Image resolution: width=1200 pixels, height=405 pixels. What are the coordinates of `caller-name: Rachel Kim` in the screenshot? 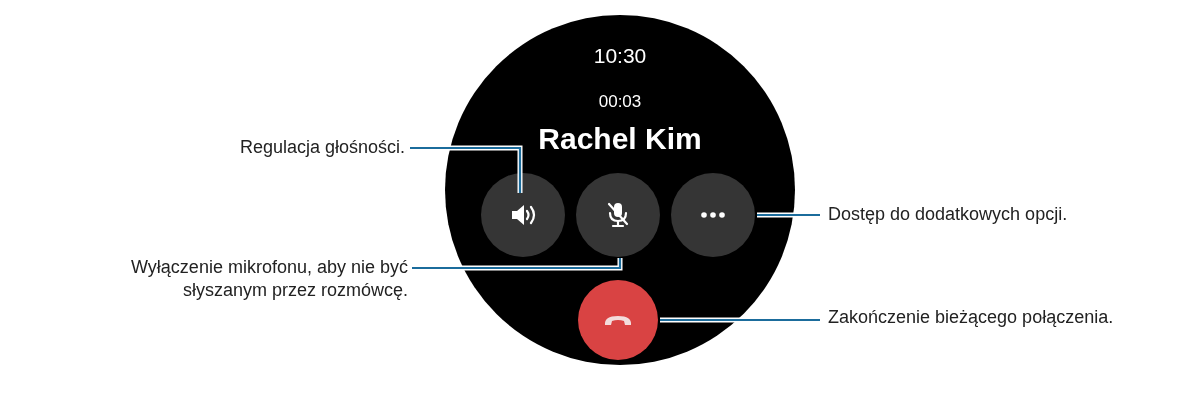 It's located at (620, 139).